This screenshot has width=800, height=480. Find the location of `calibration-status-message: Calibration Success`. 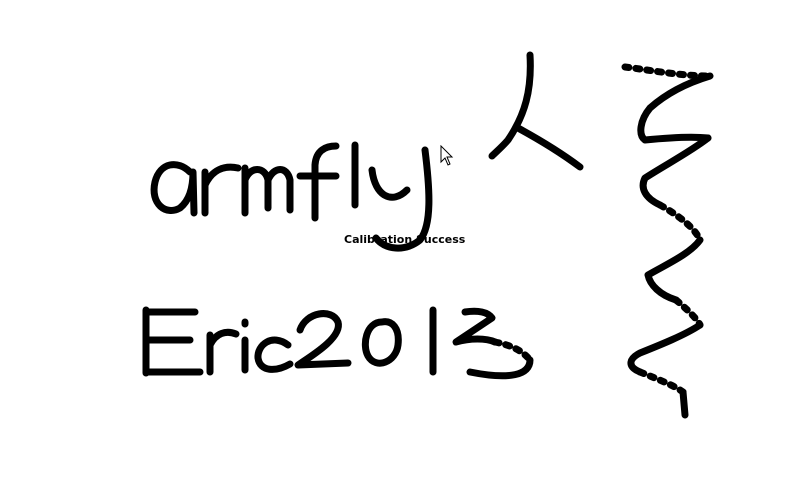

calibration-status-message: Calibration Success is located at coordinates (405, 239).